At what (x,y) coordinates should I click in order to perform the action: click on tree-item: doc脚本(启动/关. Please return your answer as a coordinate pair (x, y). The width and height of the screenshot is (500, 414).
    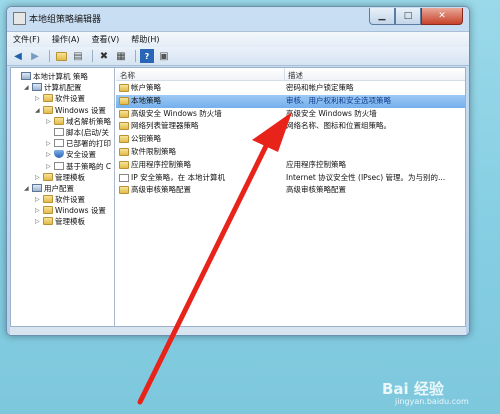
    Looking at the image, I should click on (62, 132).